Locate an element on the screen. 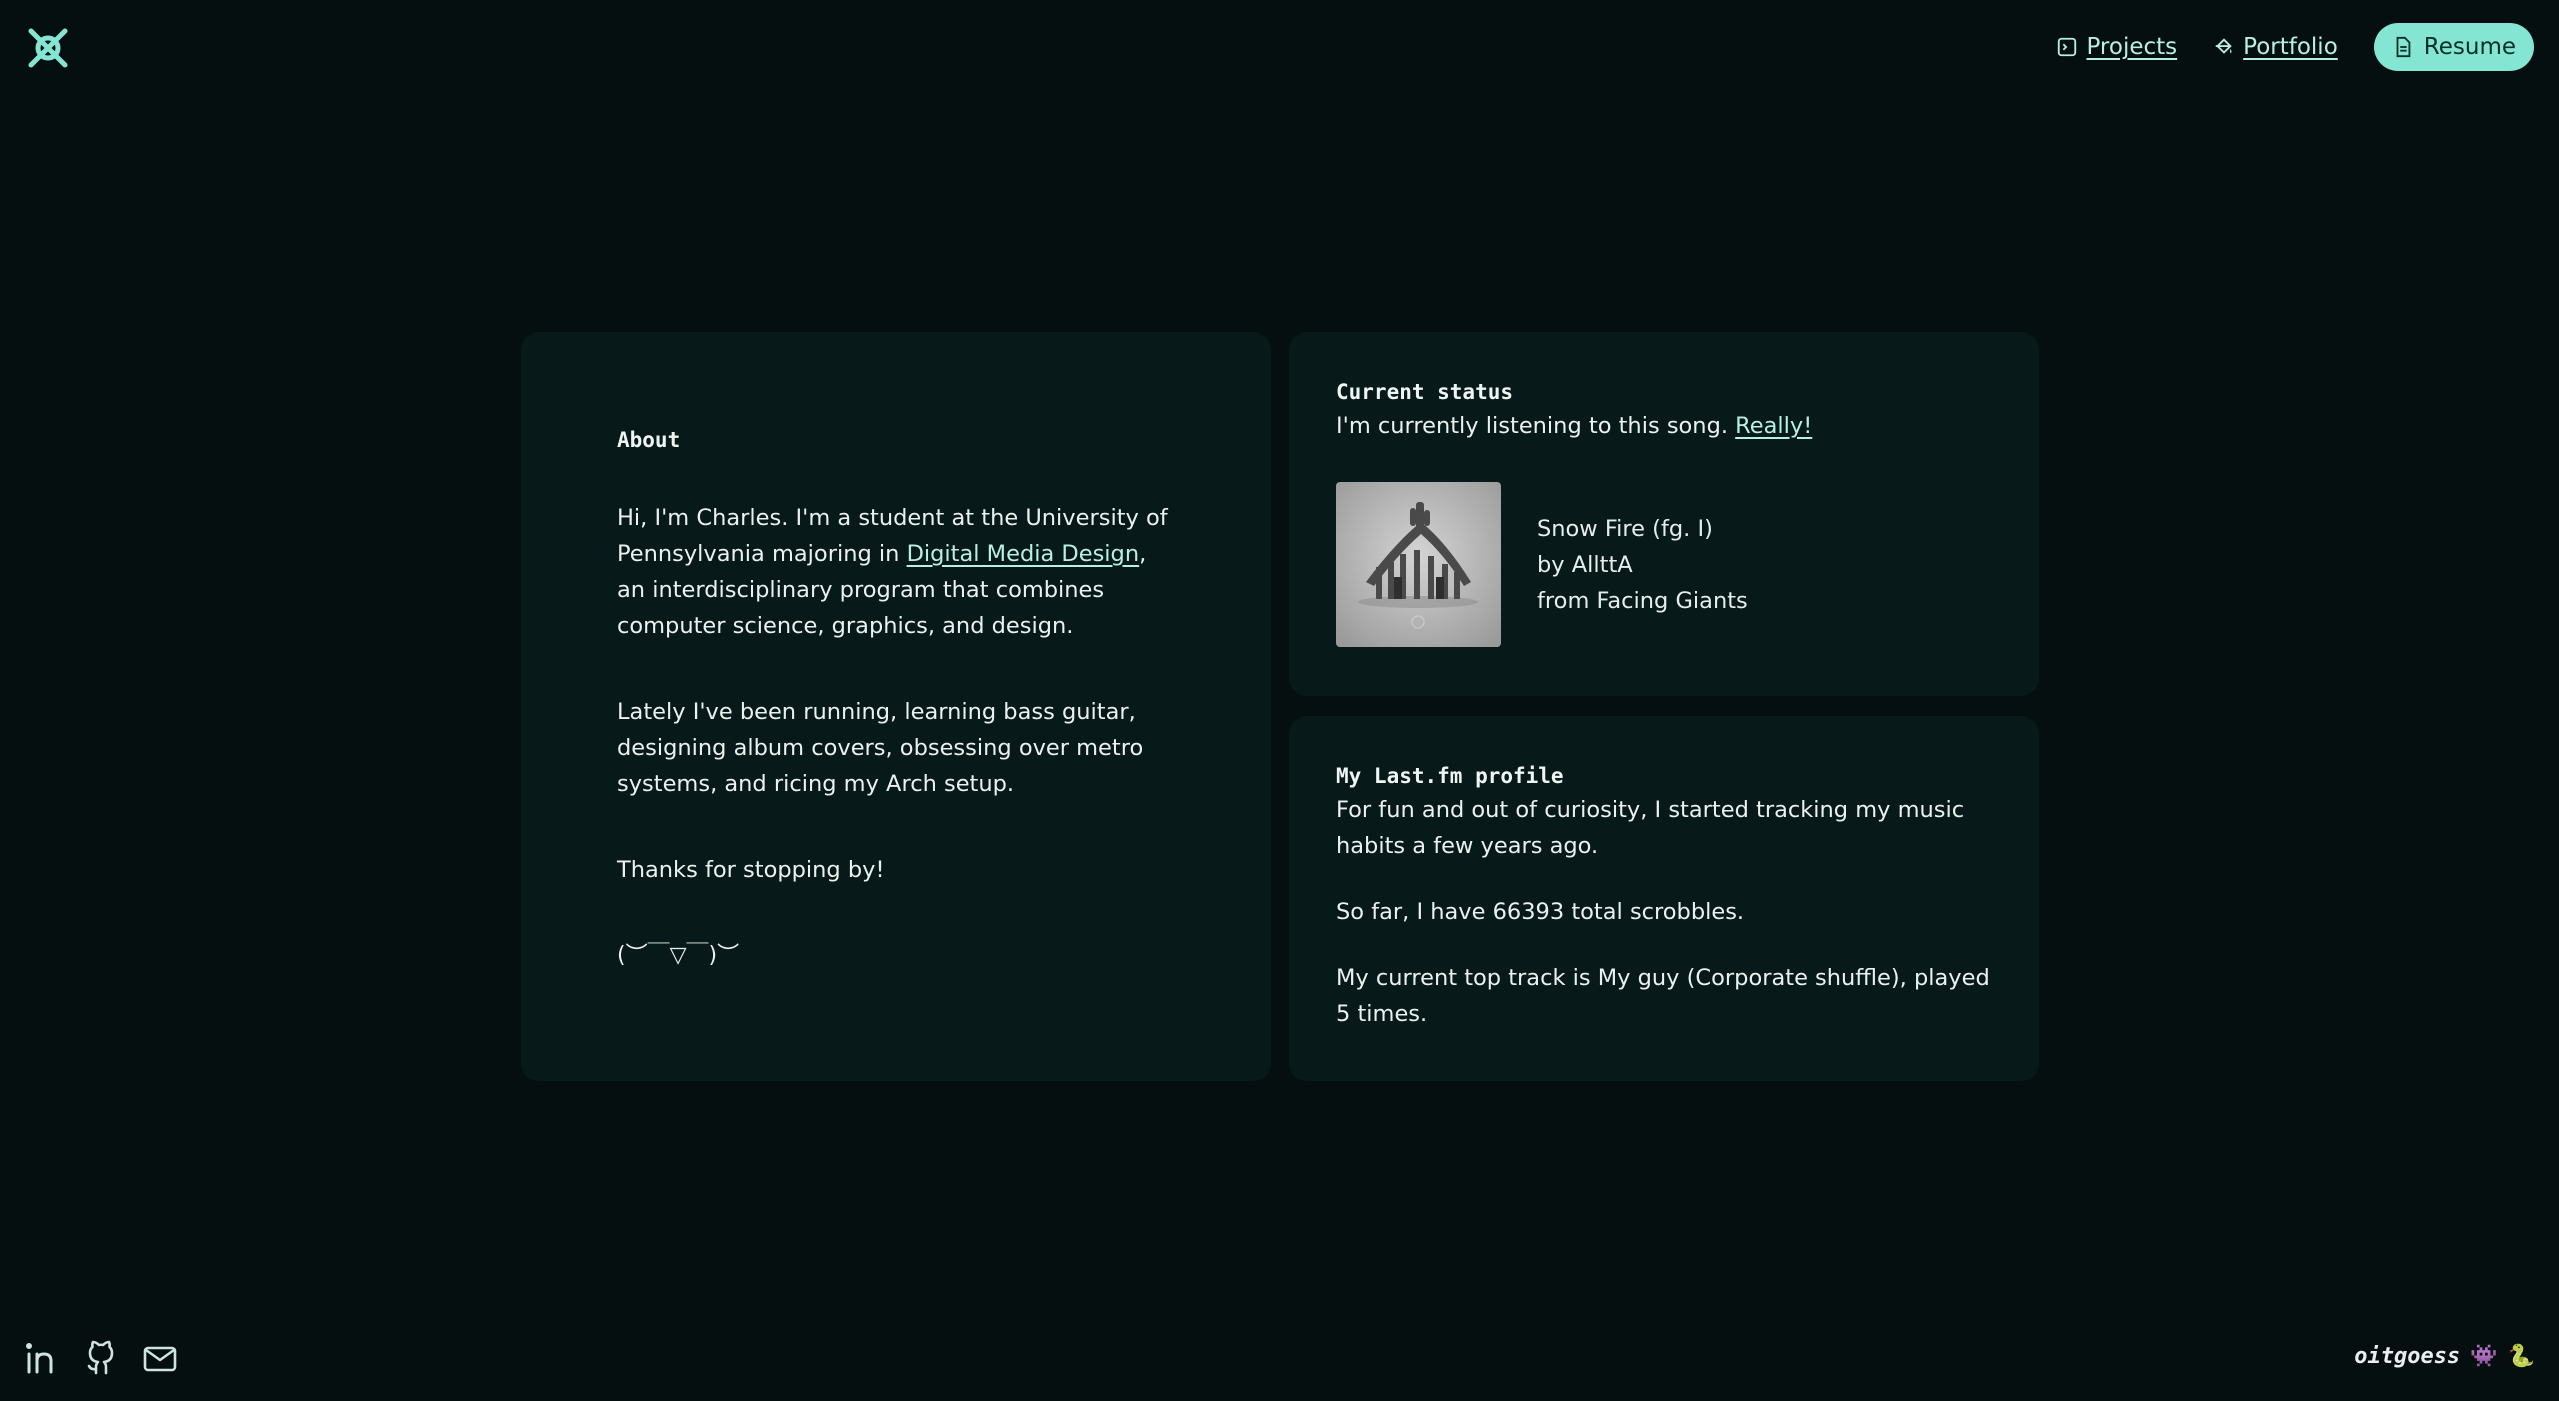 Image resolution: width=2559 pixels, height=1401 pixels. alien-monster-icon: 👾 is located at coordinates (2484, 1356).